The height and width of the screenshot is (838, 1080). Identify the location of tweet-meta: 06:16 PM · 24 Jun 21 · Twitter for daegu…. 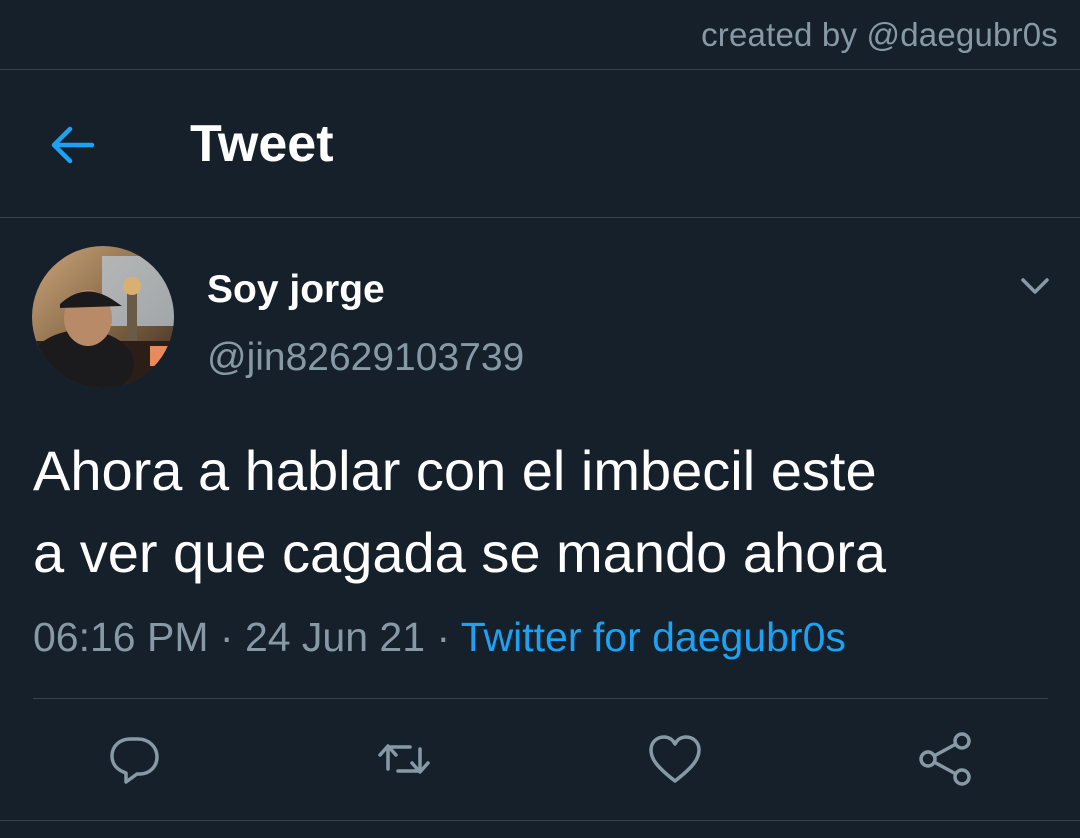
(439, 637).